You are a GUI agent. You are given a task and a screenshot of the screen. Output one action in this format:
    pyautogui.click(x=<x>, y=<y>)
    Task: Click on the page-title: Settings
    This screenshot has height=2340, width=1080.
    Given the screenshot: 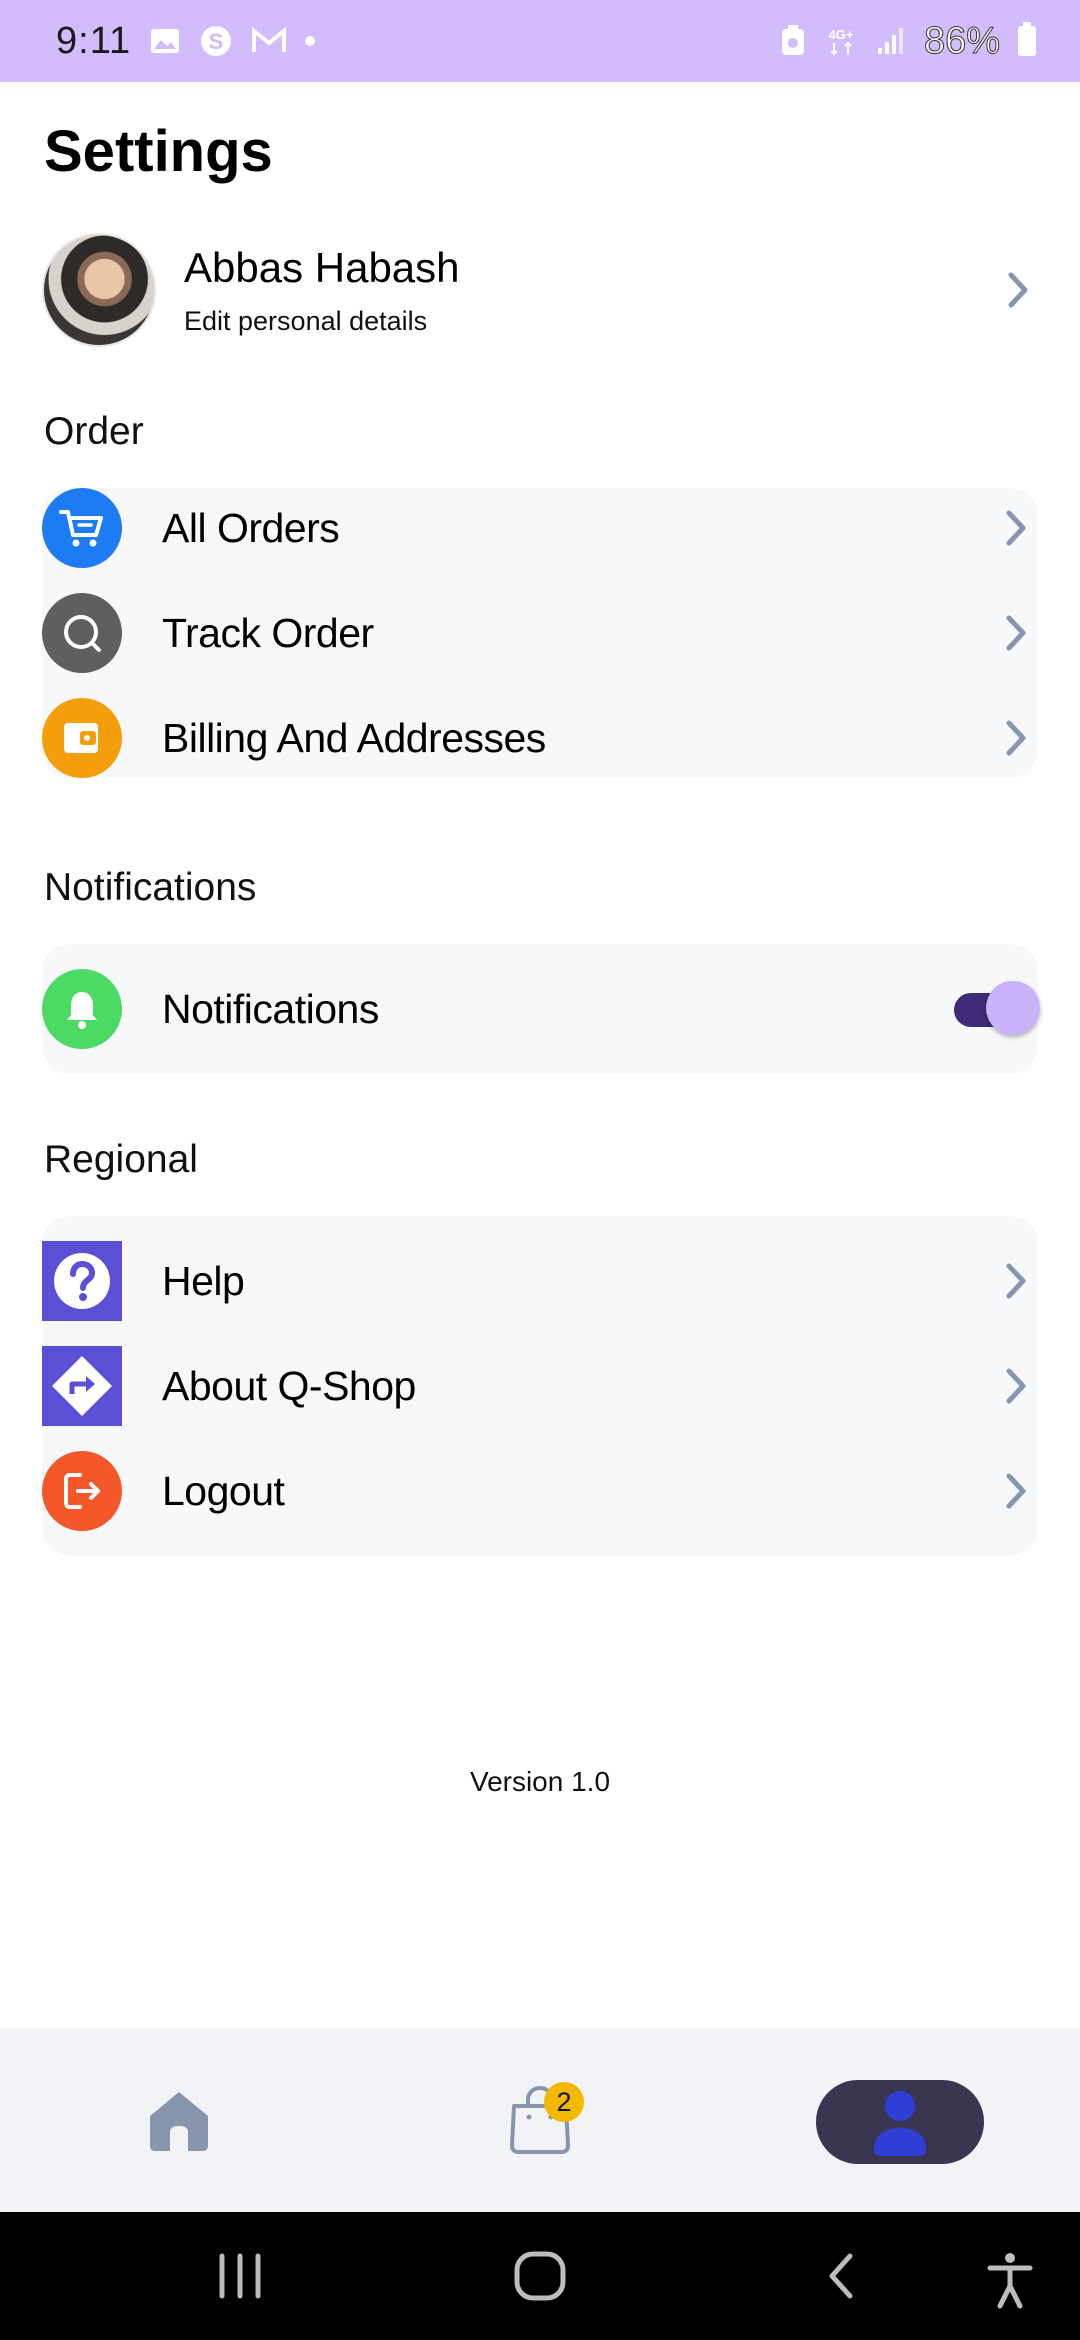 What is the action you would take?
    pyautogui.click(x=158, y=151)
    